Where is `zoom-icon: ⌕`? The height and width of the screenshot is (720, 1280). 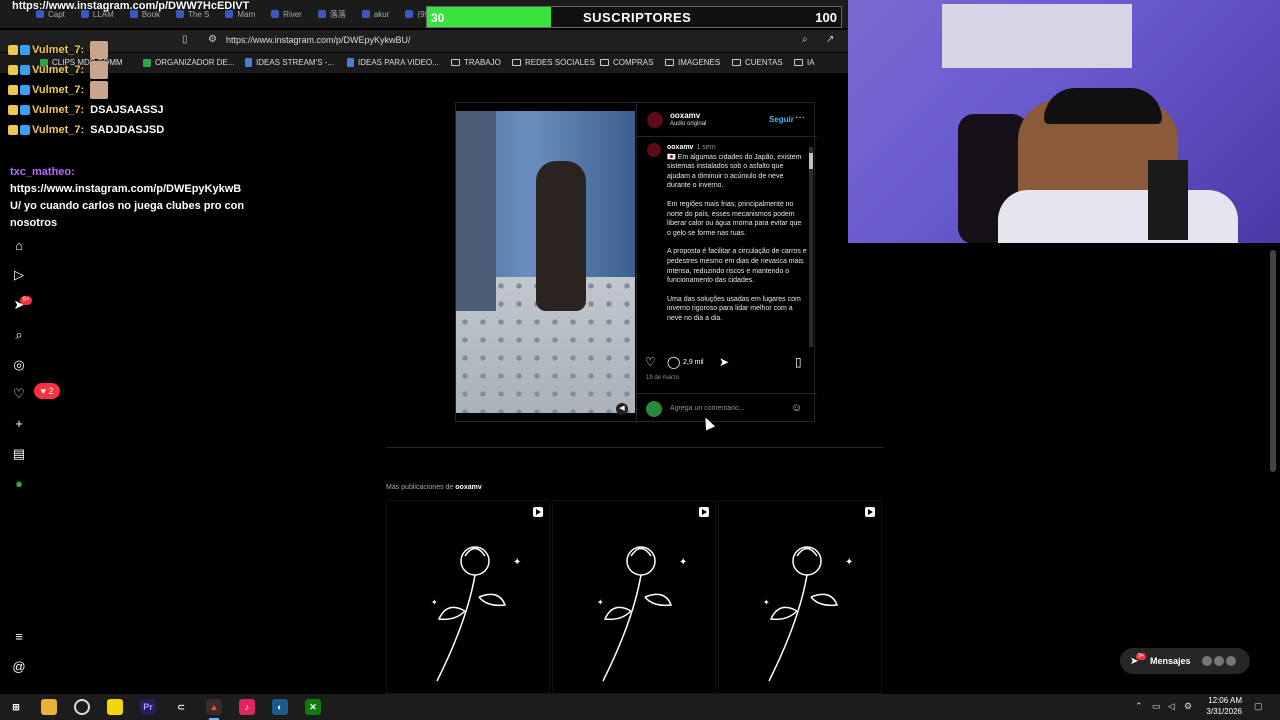 zoom-icon: ⌕ is located at coordinates (805, 39).